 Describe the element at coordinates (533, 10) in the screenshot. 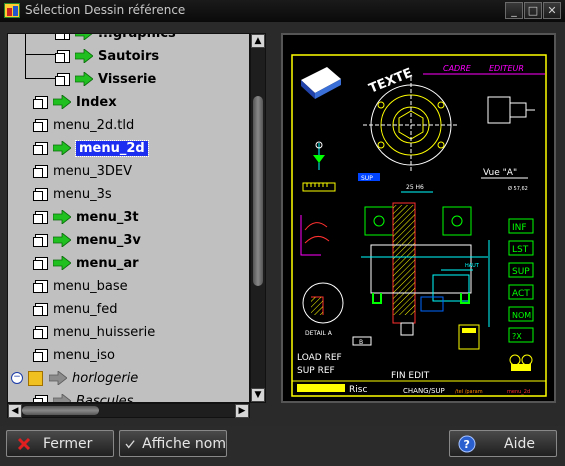

I see `maximize-button: □` at that location.